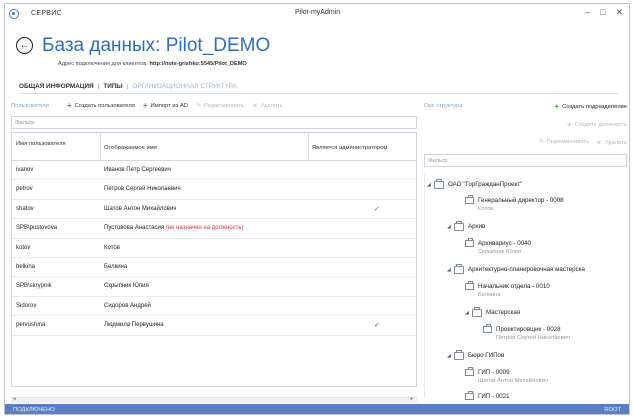  What do you see at coordinates (25, 208) in the screenshot?
I see `cell-login: shatov` at bounding box center [25, 208].